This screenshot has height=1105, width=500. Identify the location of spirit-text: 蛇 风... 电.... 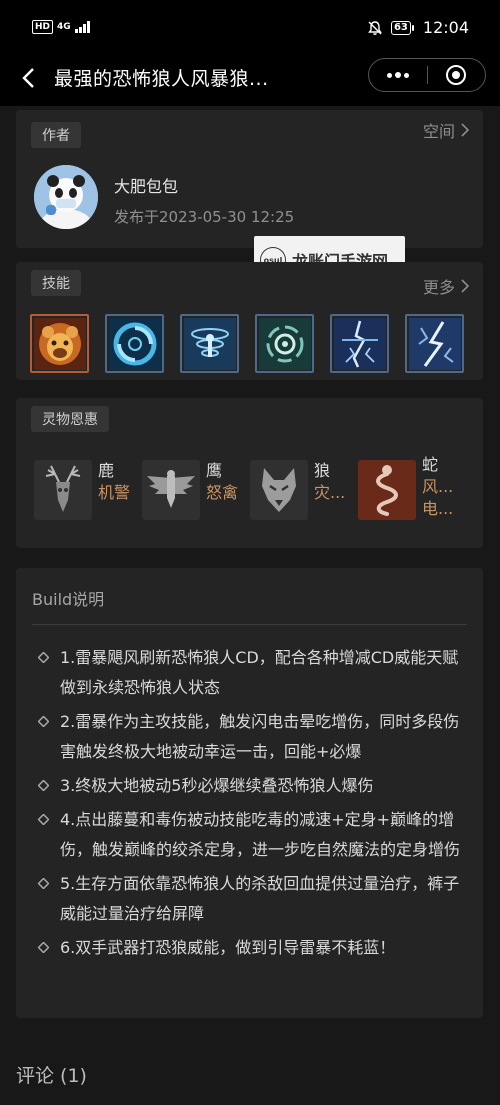
(441, 487).